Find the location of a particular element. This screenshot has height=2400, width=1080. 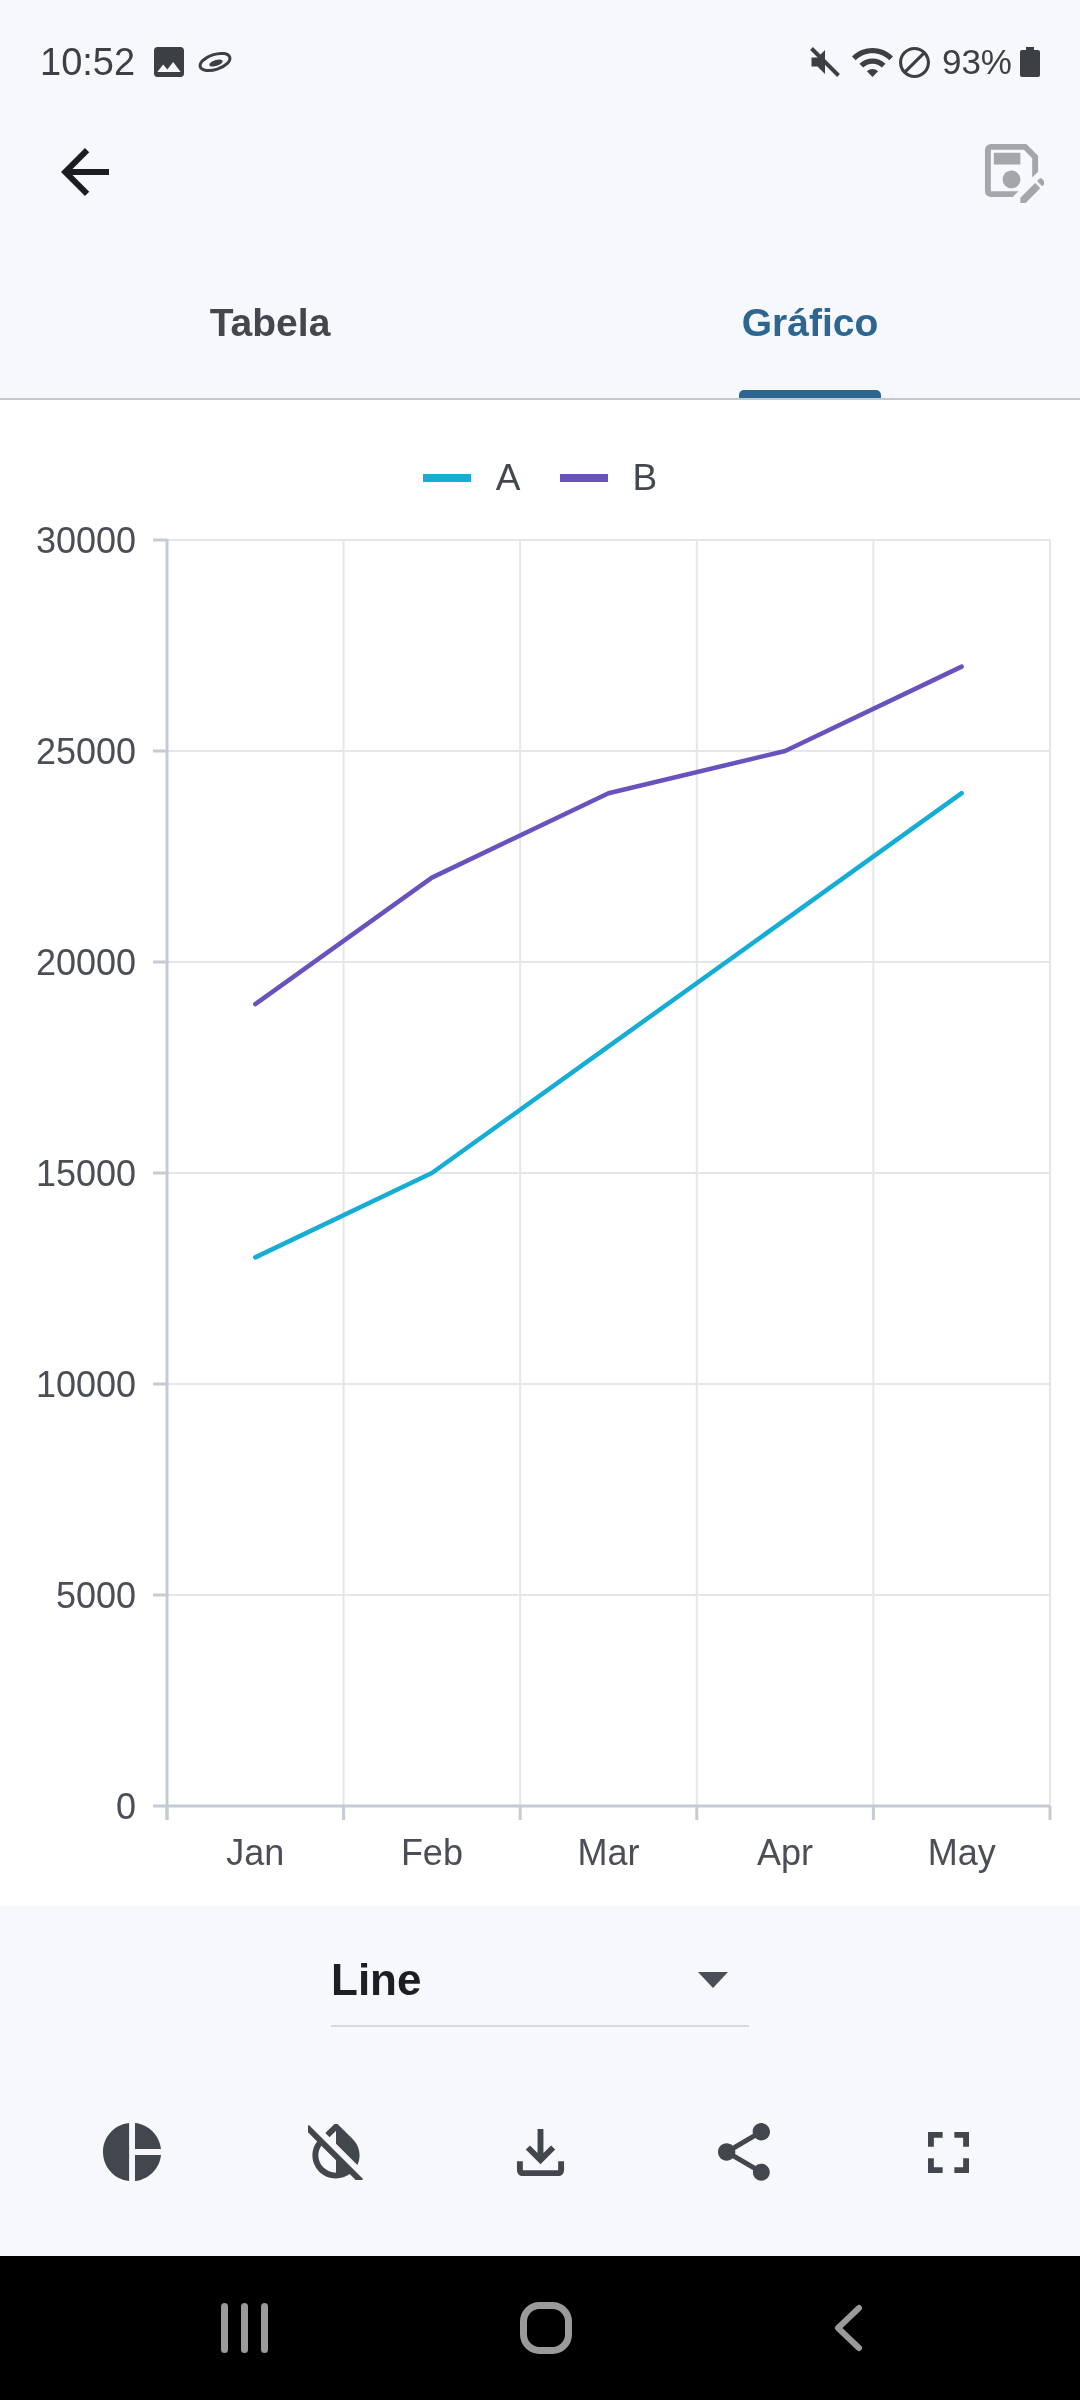

wifi-icon is located at coordinates (872, 62).